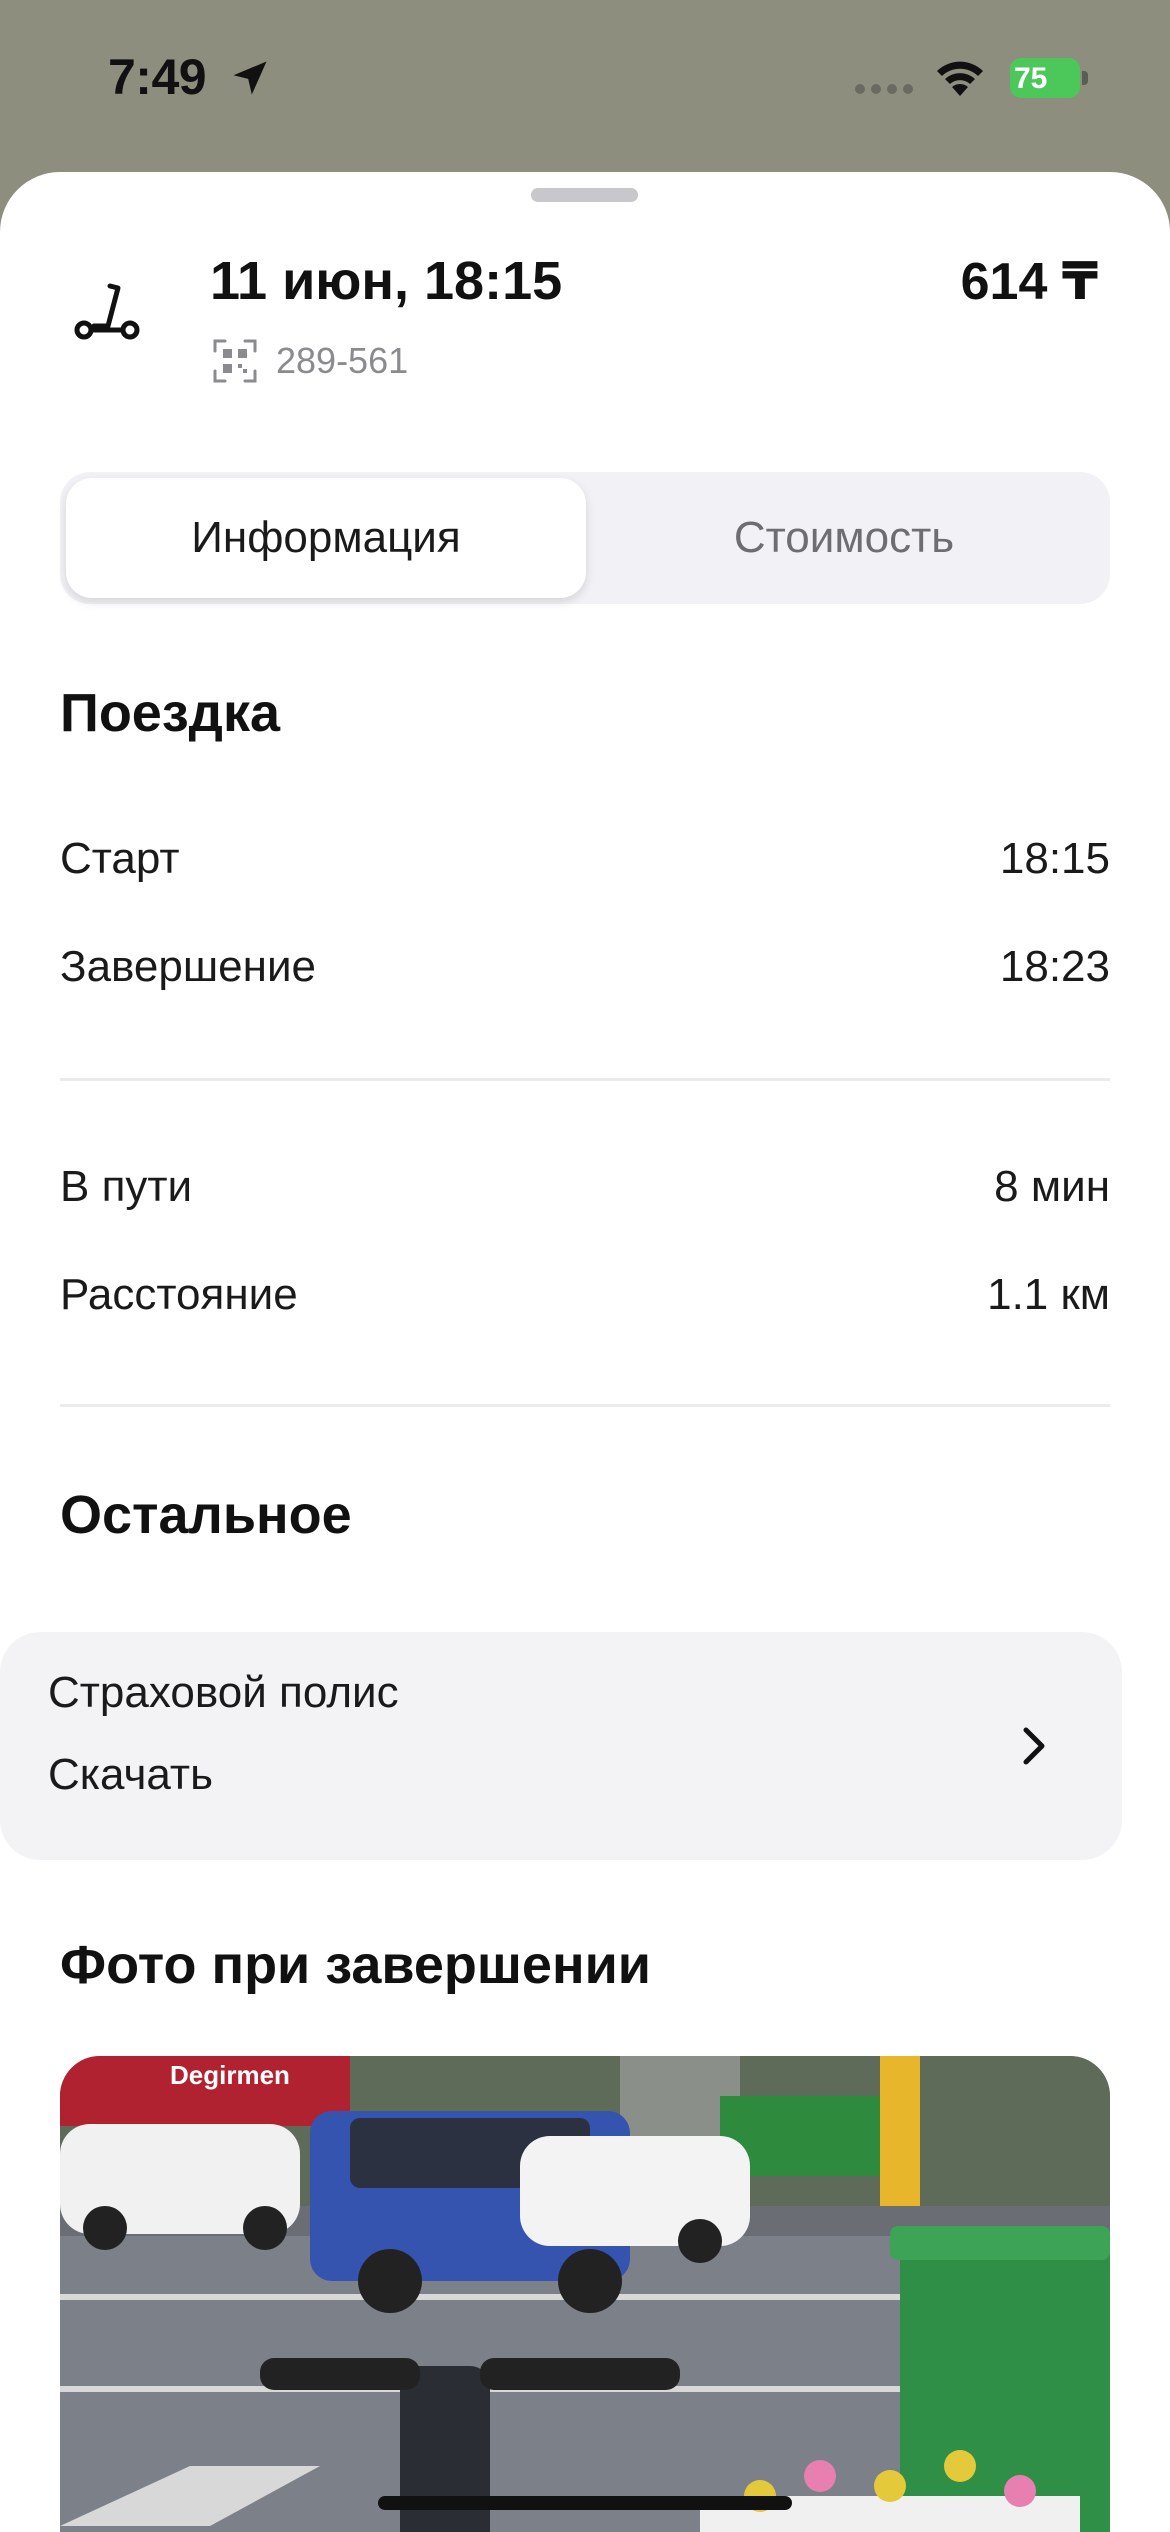 Image resolution: width=1170 pixels, height=2532 pixels. Describe the element at coordinates (355, 1965) in the screenshot. I see `photo-section-title: Фото при завершении` at that location.